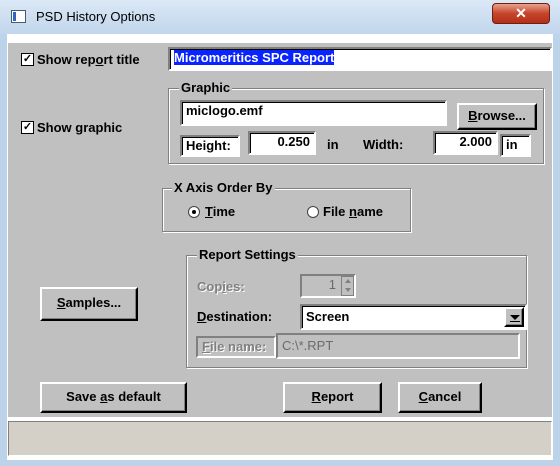 This screenshot has width=560, height=466. I want to click on destination-label: Destination:, so click(235, 316).